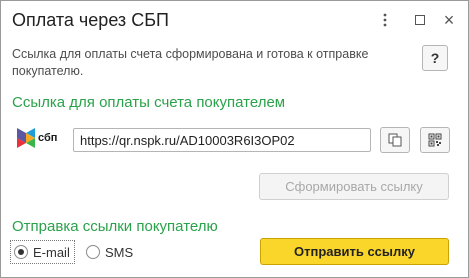  I want to click on sbp-logo-text: сбп, so click(48, 138).